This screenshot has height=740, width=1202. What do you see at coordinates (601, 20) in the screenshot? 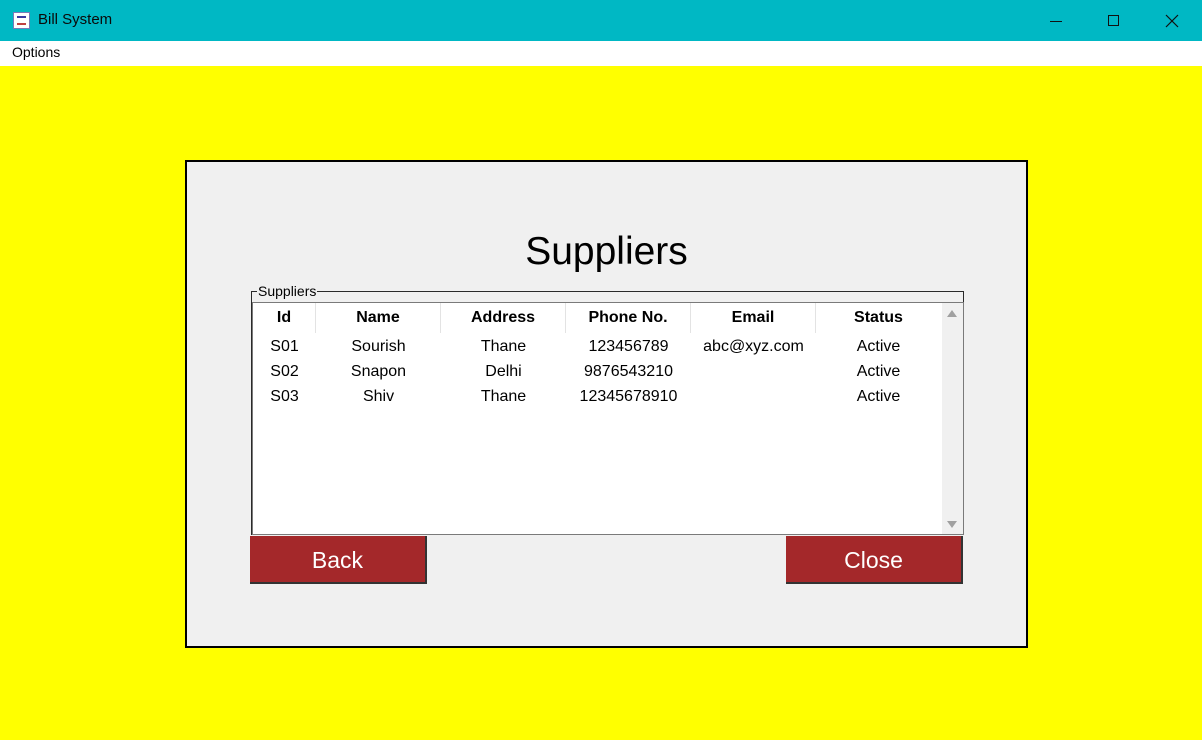
I see `title-bar: Bill System` at bounding box center [601, 20].